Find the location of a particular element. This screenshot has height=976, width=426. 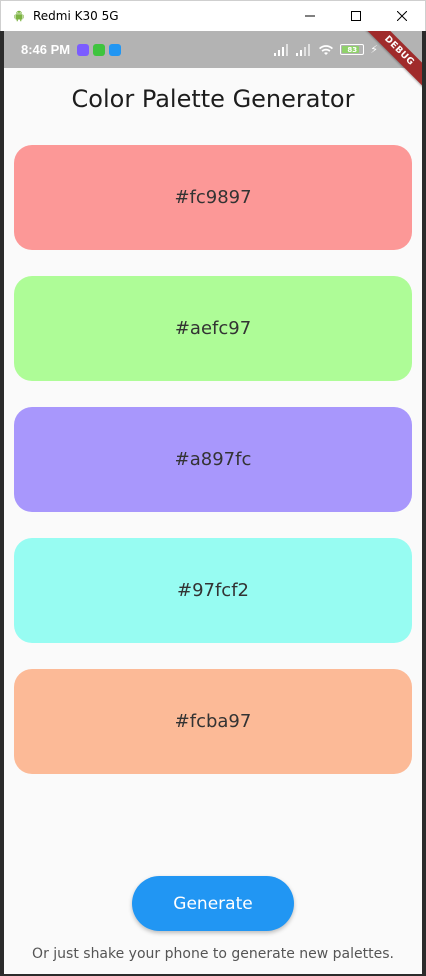

battery-level: 83 is located at coordinates (352, 49).